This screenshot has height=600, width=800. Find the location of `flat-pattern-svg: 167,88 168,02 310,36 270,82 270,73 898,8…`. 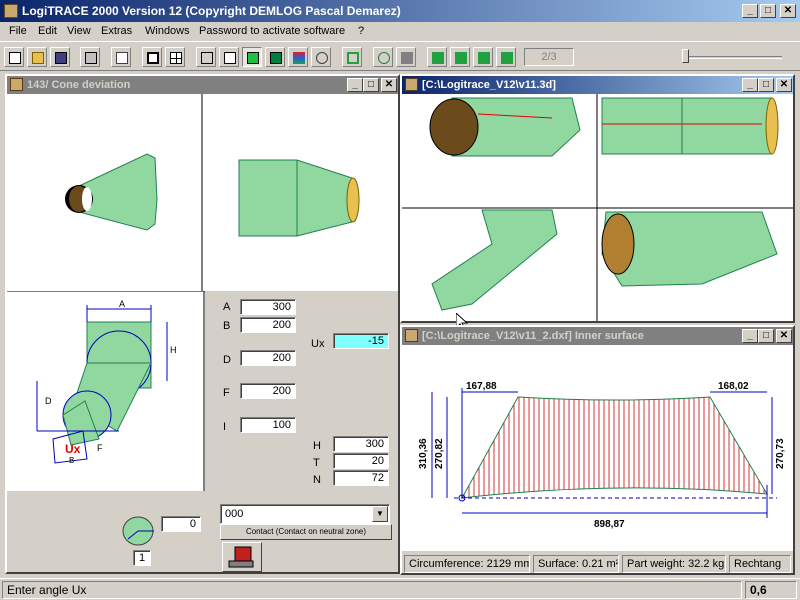

flat-pattern-svg: 167,88 168,02 310,36 270,82 270,73 898,8… is located at coordinates (602, 455).